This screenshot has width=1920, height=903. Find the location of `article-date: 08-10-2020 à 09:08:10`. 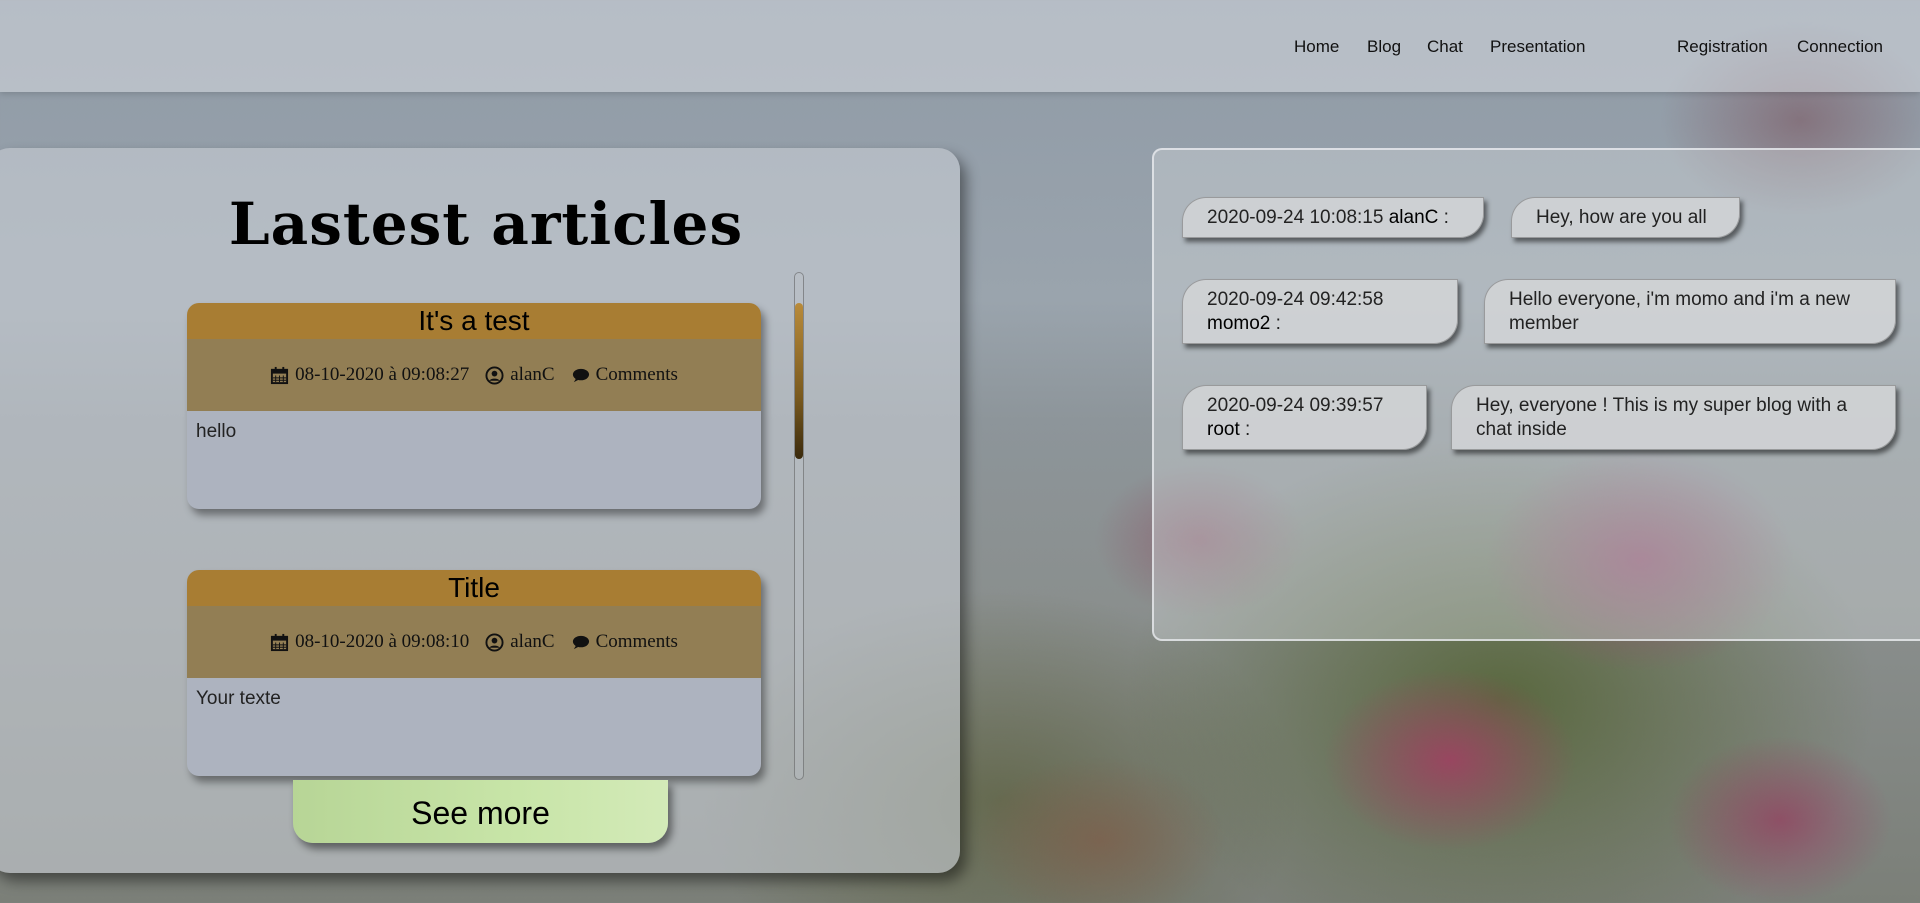

article-date: 08-10-2020 à 09:08:10 is located at coordinates (369, 642).